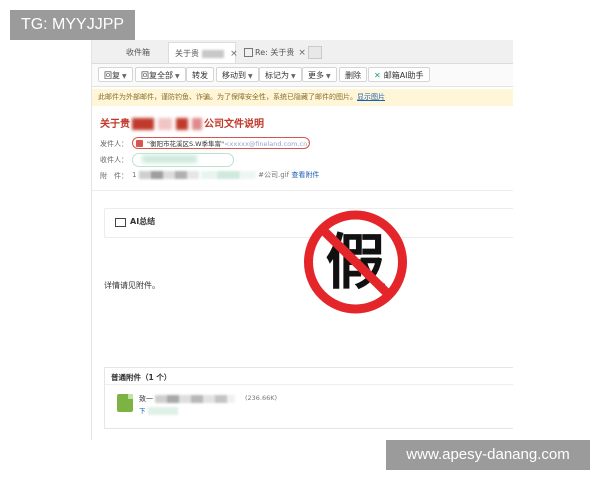 The image size is (600, 480). Describe the element at coordinates (143, 221) in the screenshot. I see `ai-summary-label: AI总结` at that location.